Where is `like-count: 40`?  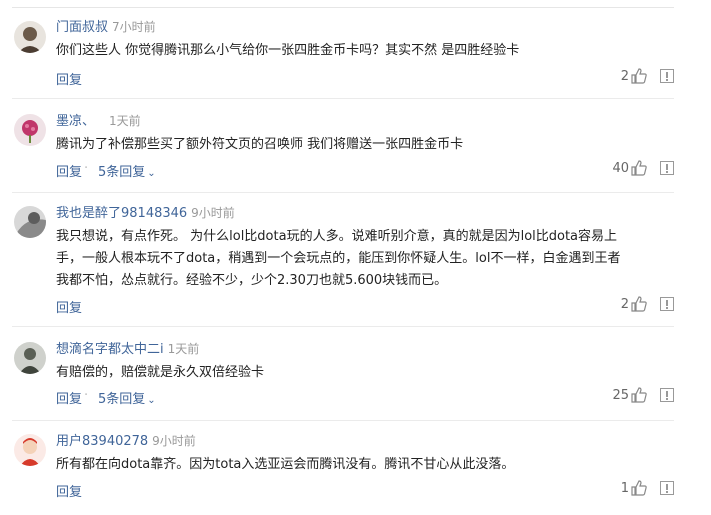
like-count: 40 is located at coordinates (620, 168).